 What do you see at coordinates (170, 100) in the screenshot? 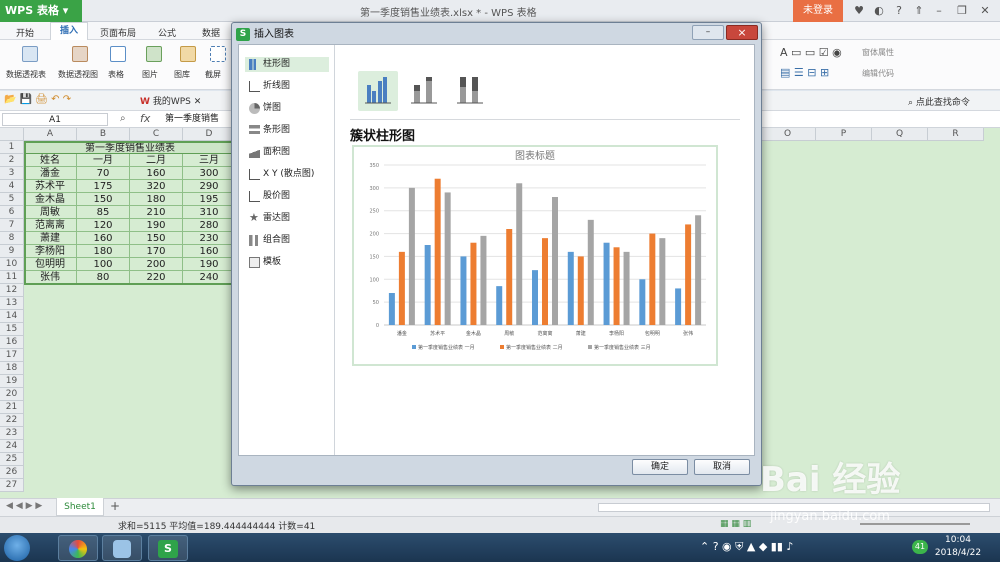
I see `my-wps-tab: W 我的WPS ✕` at bounding box center [170, 100].